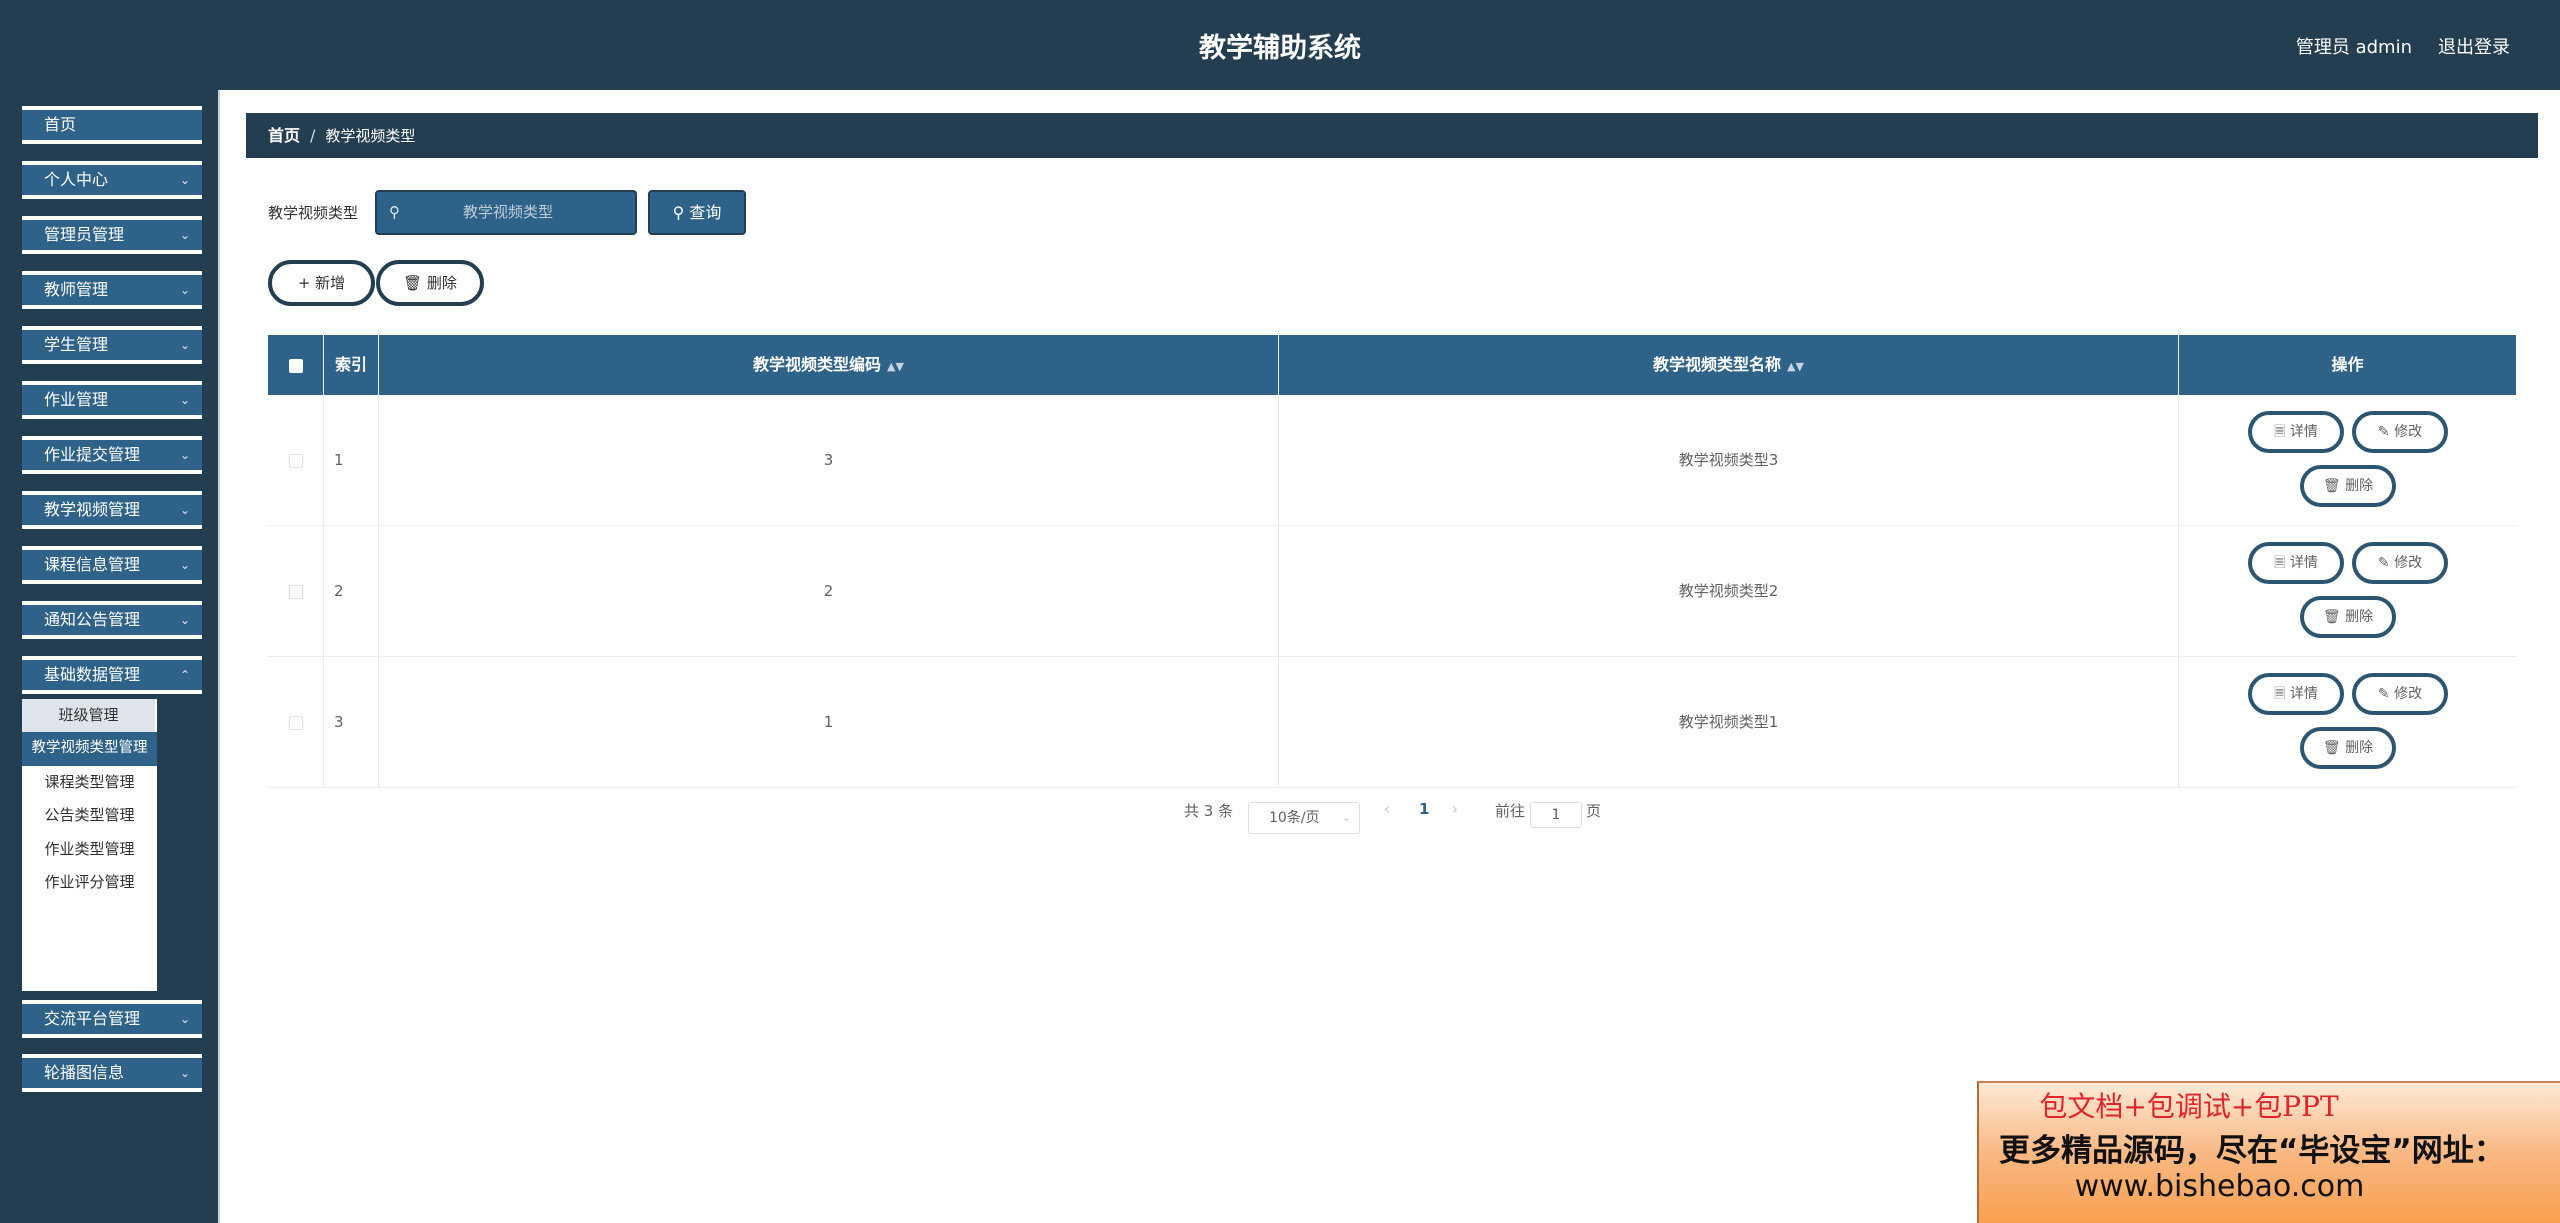 Image resolution: width=2560 pixels, height=1223 pixels. Describe the element at coordinates (112, 235) in the screenshot. I see `sidebar-item-admin-management: 管理员管理 ⌄` at that location.